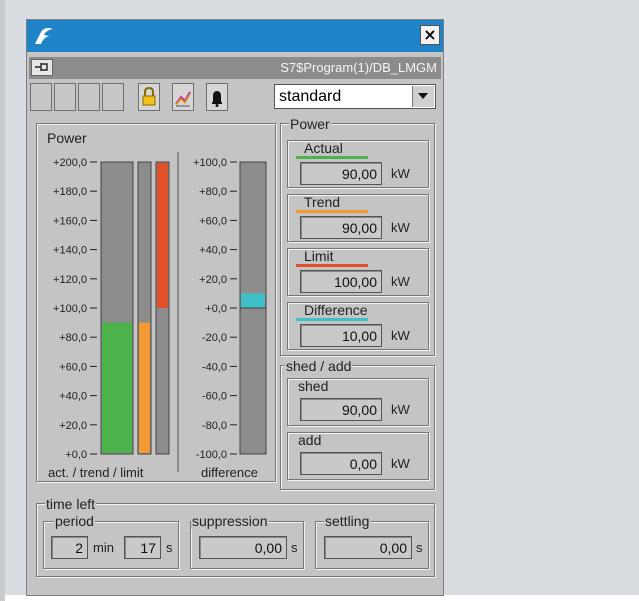  Describe the element at coordinates (319, 256) in the screenshot. I see `limit-label: Limit` at that location.